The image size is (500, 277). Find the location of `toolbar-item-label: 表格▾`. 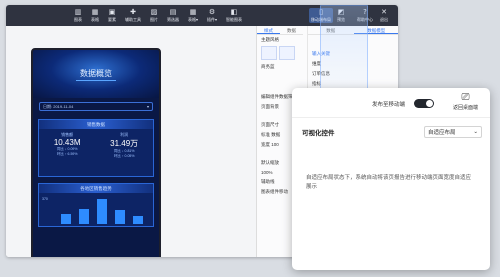

toolbar-item-label: 表格▾ is located at coordinates (193, 19).